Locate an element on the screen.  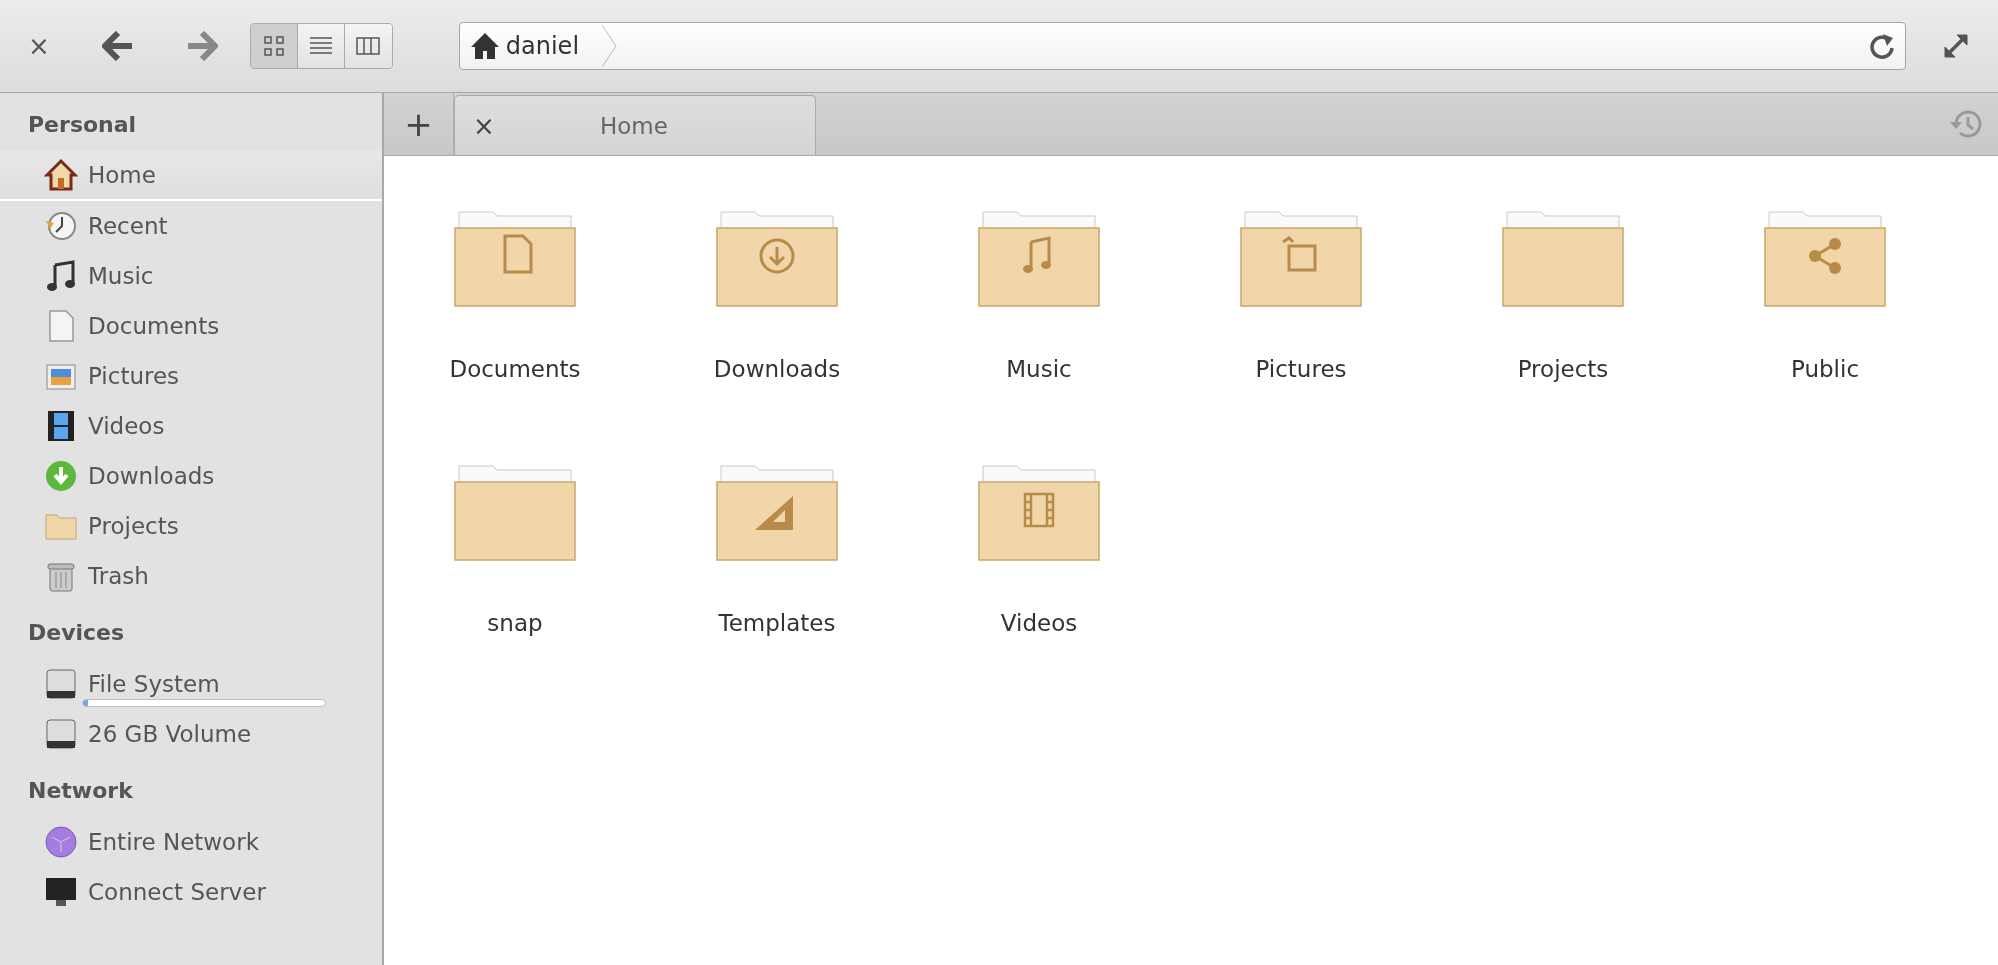
list-view-icon is located at coordinates (320, 46).